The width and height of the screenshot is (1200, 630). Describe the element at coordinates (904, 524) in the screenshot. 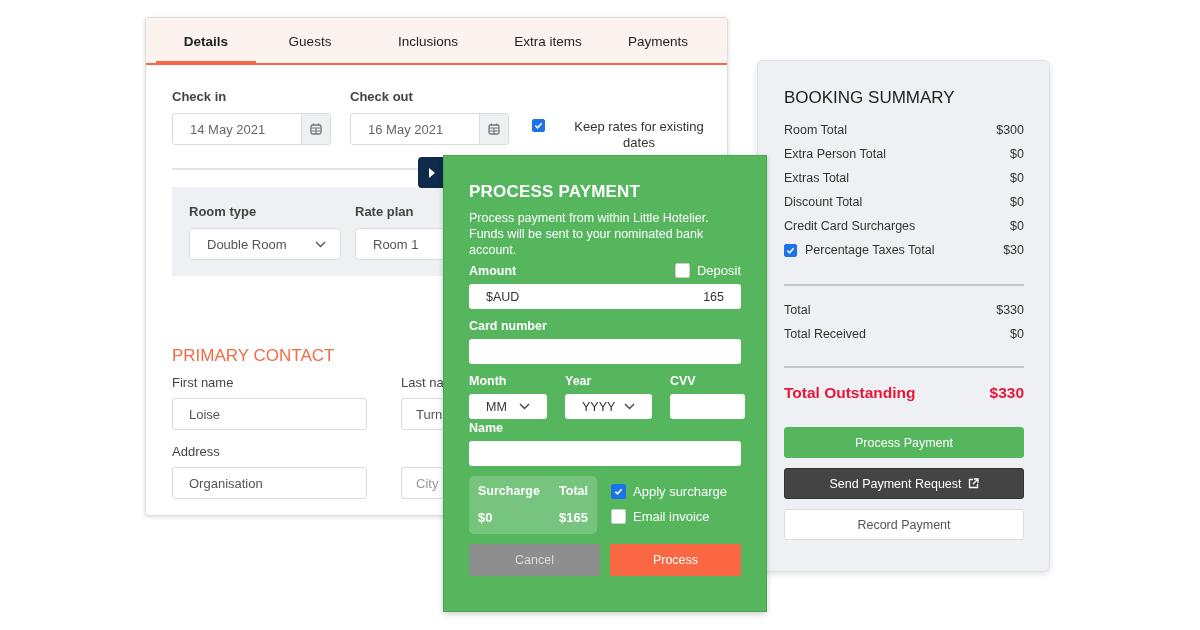

I see `action-button: Record Payment` at that location.